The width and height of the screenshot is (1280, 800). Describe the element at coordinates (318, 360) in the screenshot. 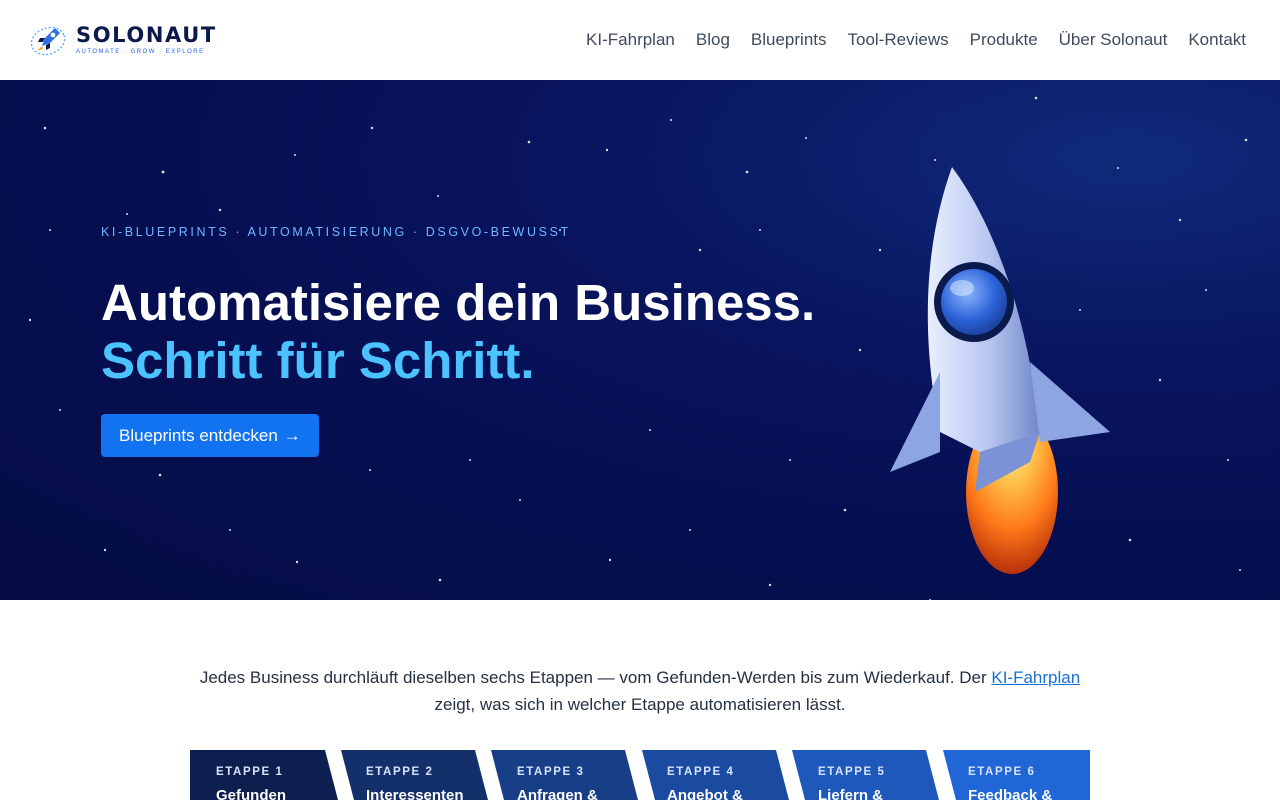

I see `hero-title-line2: Schritt für Schritt.` at that location.